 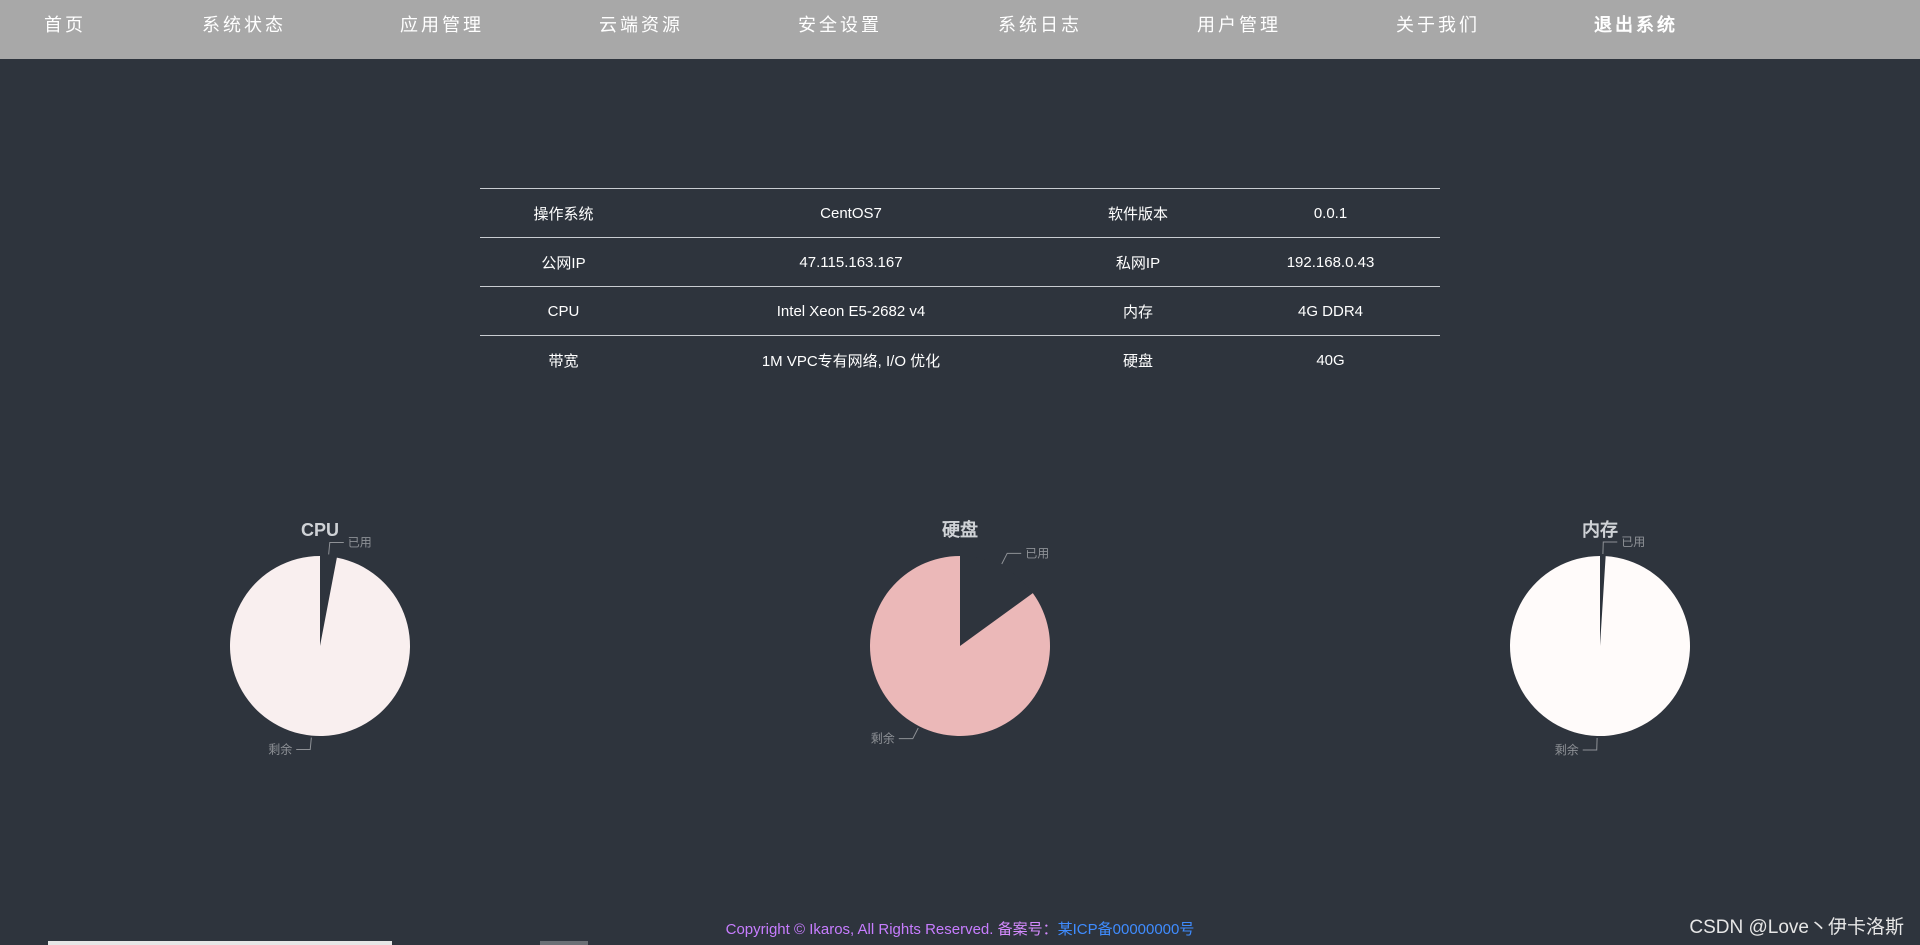 I want to click on disk-pie-chart: 硬盘已用剩余, so click(x=960, y=650).